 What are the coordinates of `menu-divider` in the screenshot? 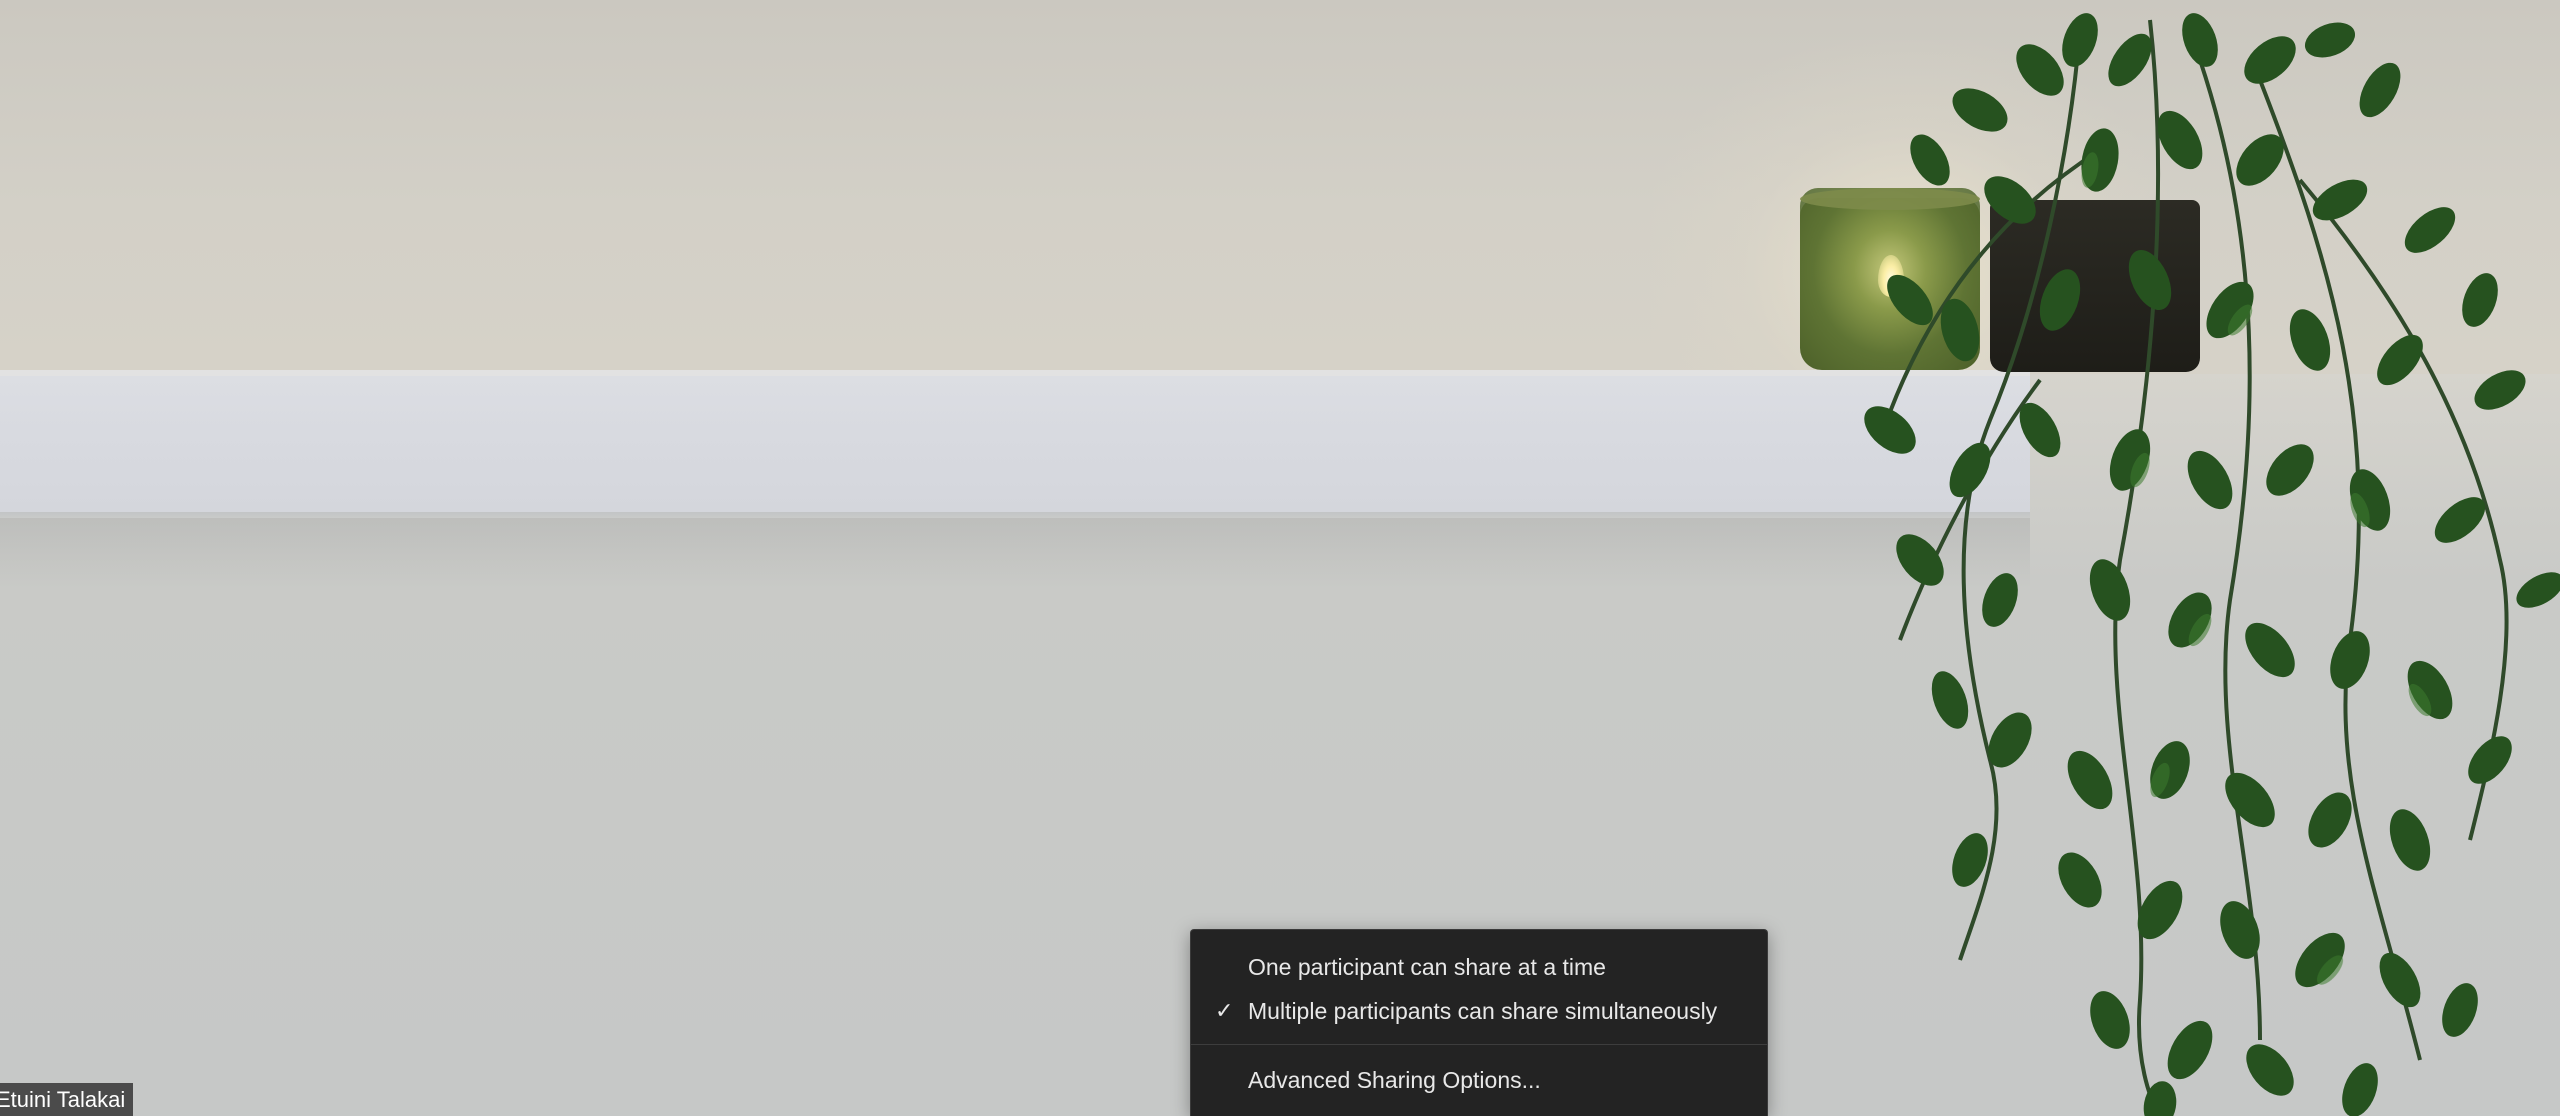 It's located at (1479, 1044).